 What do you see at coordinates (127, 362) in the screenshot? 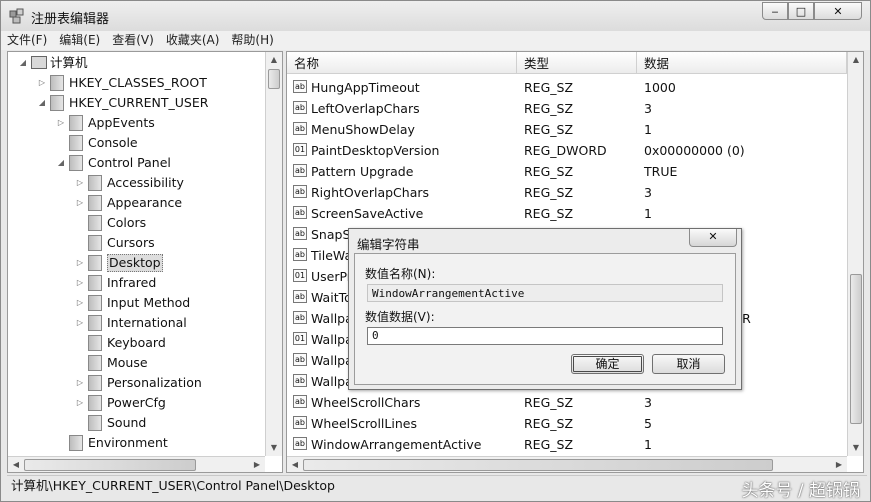
I see `tree-item-label: Mouse` at bounding box center [127, 362].